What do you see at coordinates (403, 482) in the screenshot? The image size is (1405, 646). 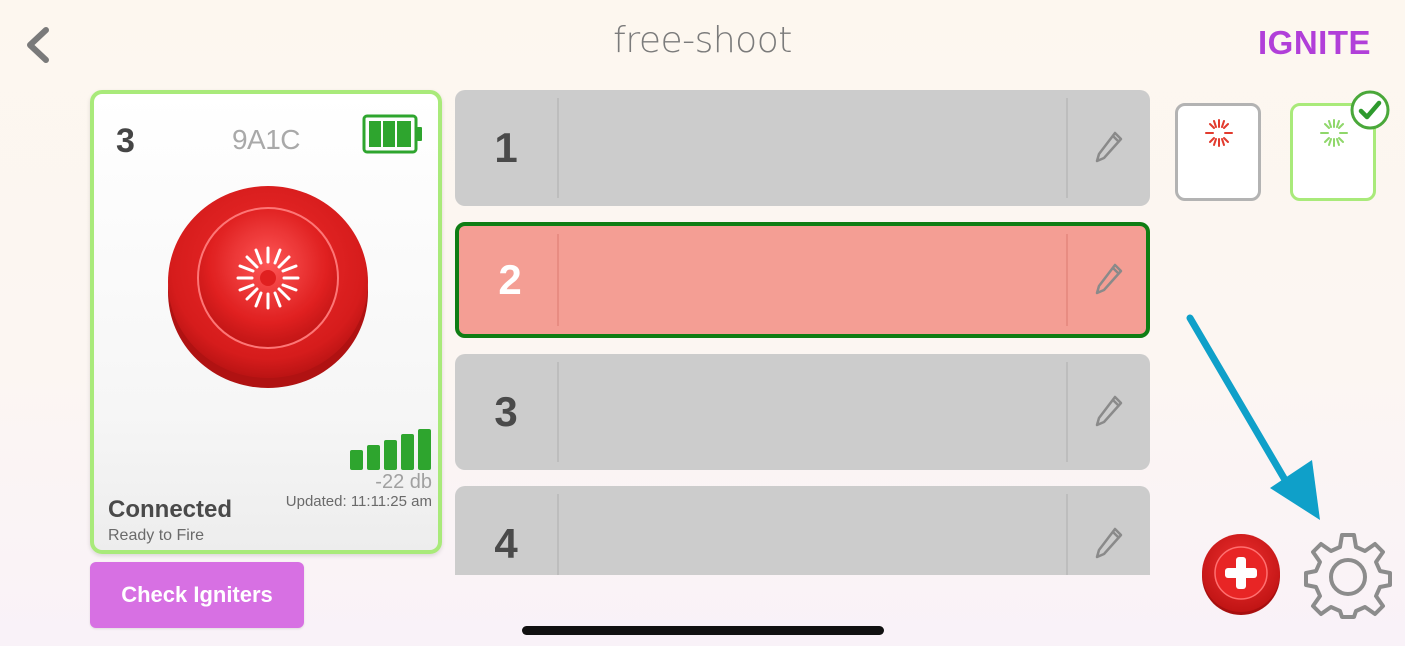 I see `signal-strength-label: -22 db` at bounding box center [403, 482].